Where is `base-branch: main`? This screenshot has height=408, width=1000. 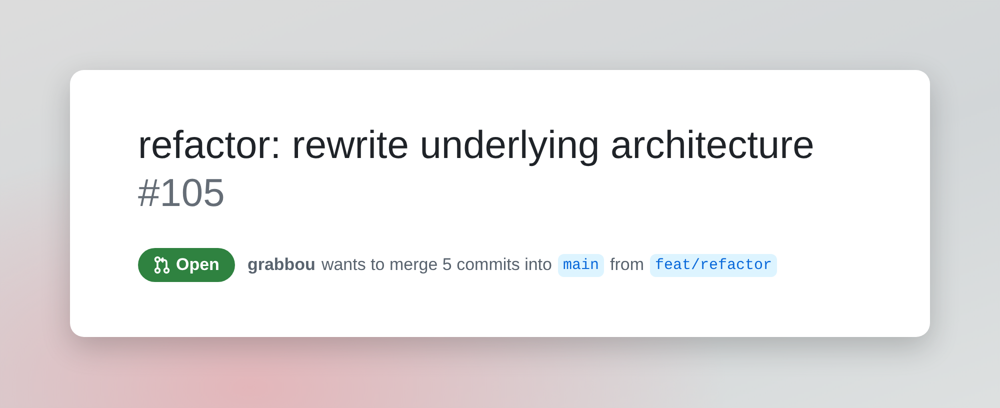
base-branch: main is located at coordinates (581, 265).